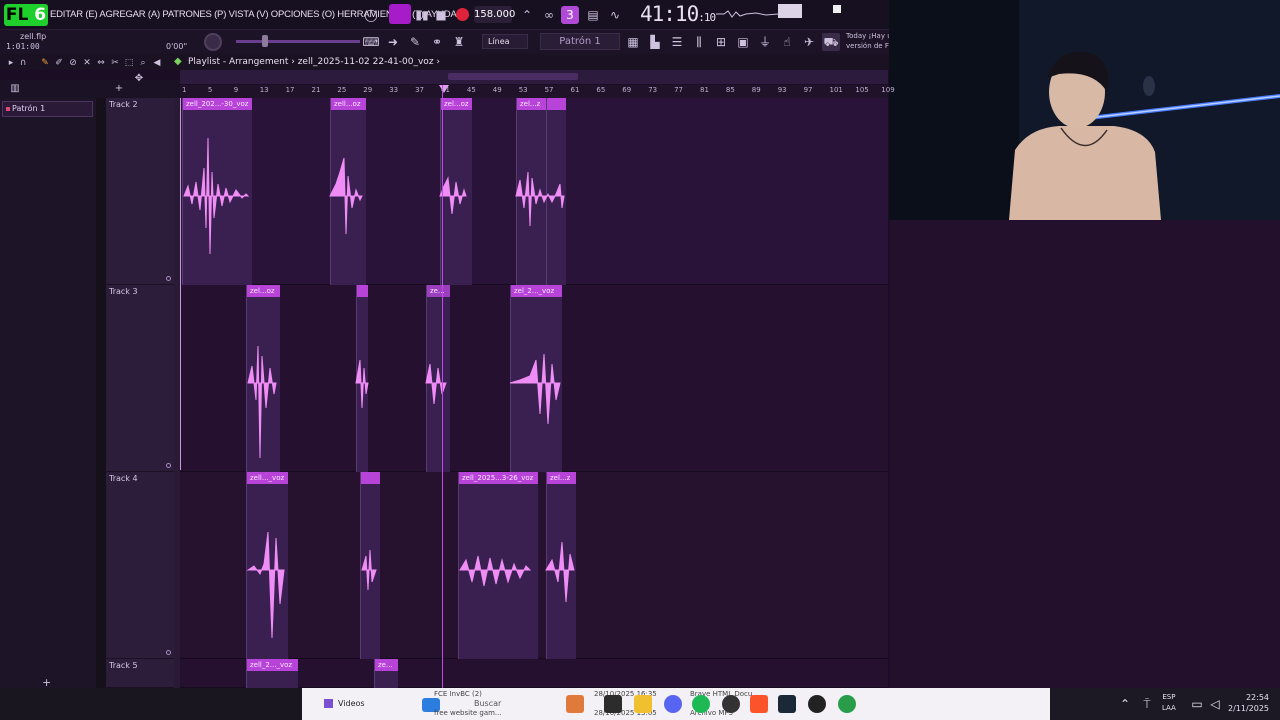 The image size is (1280, 720). Describe the element at coordinates (15, 89) in the screenshot. I see `pattern-icon: ▥` at that location.